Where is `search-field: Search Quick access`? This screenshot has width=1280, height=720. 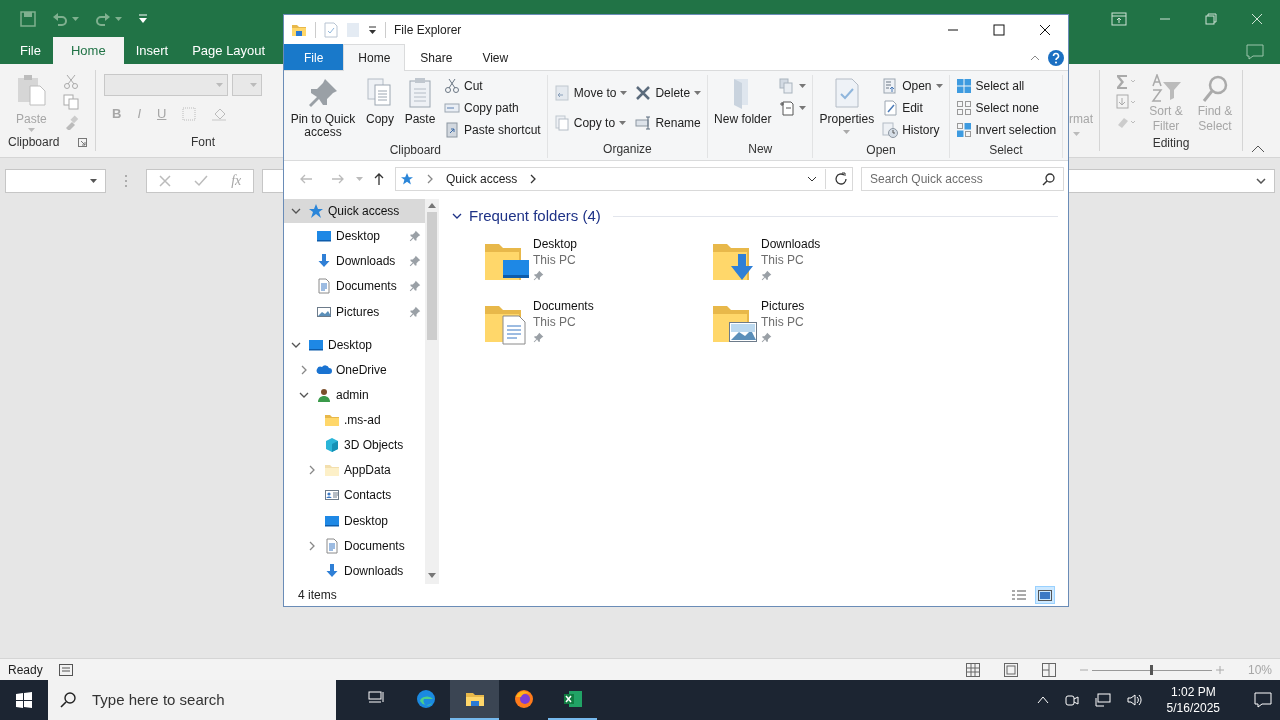 search-field: Search Quick access is located at coordinates (962, 179).